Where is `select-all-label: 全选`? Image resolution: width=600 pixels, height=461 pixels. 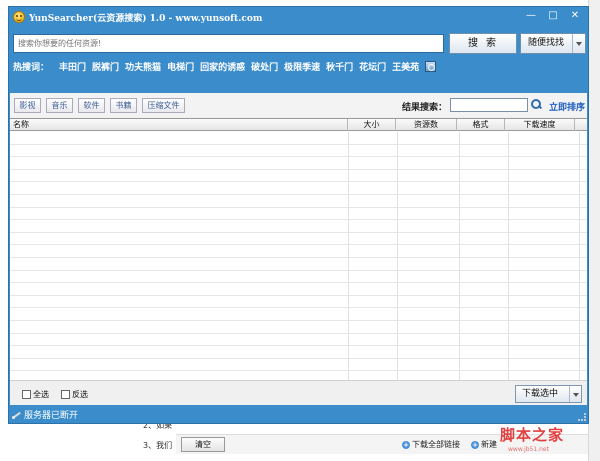
select-all-label: 全选 is located at coordinates (41, 394).